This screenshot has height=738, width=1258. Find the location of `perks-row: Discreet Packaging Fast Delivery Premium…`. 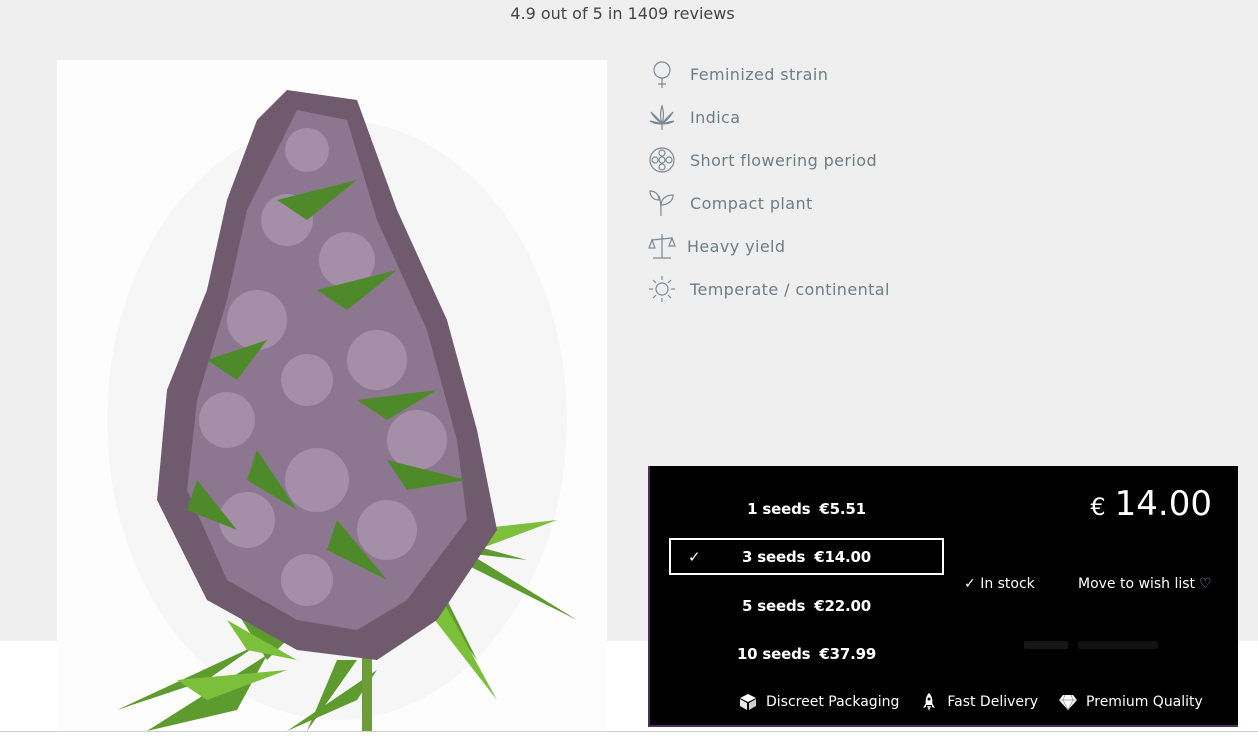

perks-row: Discreet Packaging Fast Delivery Premium… is located at coordinates (980, 702).